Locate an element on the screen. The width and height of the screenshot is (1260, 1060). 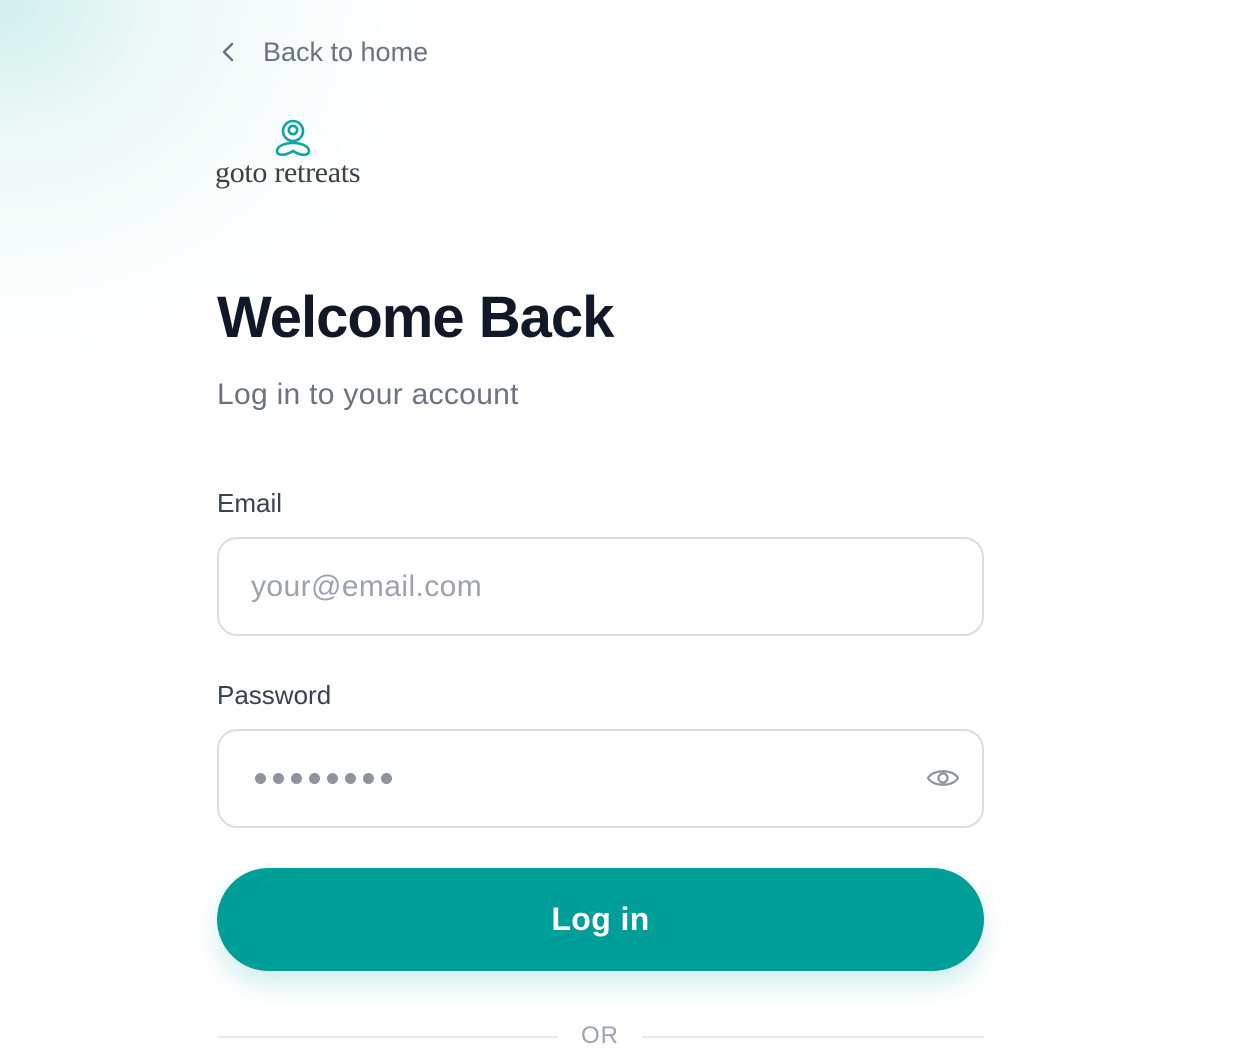
divider-line-right is located at coordinates (813, 1037).